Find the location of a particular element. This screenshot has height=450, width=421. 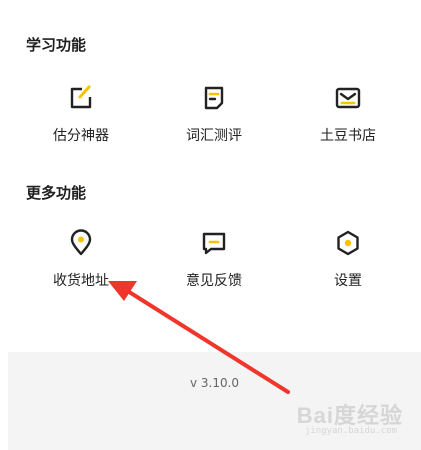

feature-score-estimator: 估分神器 is located at coordinates (81, 114).